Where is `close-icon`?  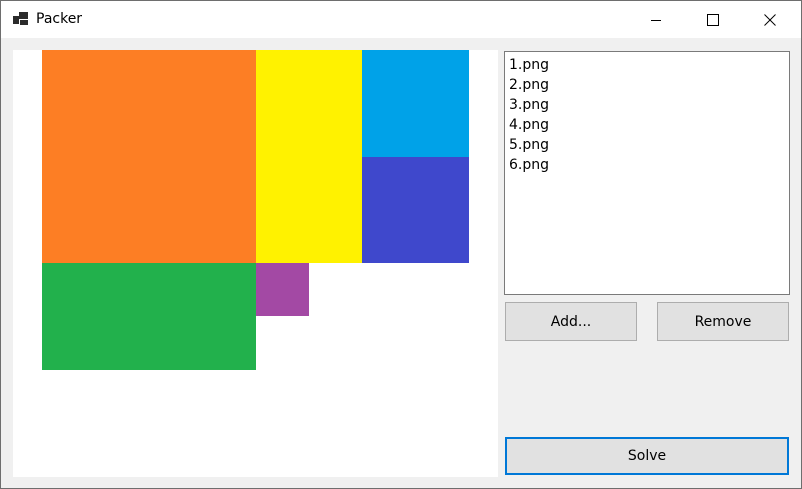 close-icon is located at coordinates (770, 19).